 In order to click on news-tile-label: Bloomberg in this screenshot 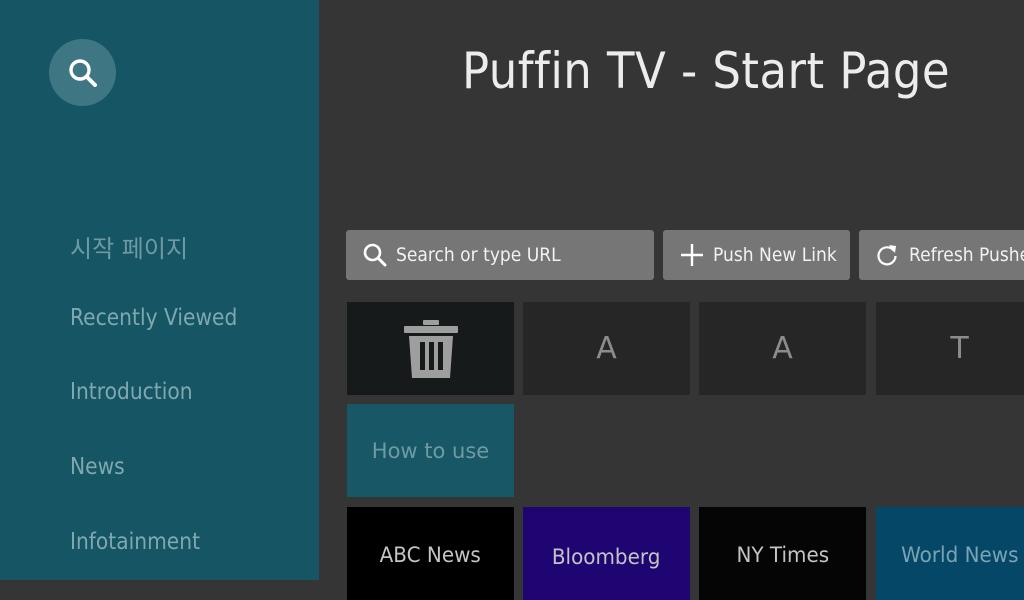, I will do `click(606, 557)`.